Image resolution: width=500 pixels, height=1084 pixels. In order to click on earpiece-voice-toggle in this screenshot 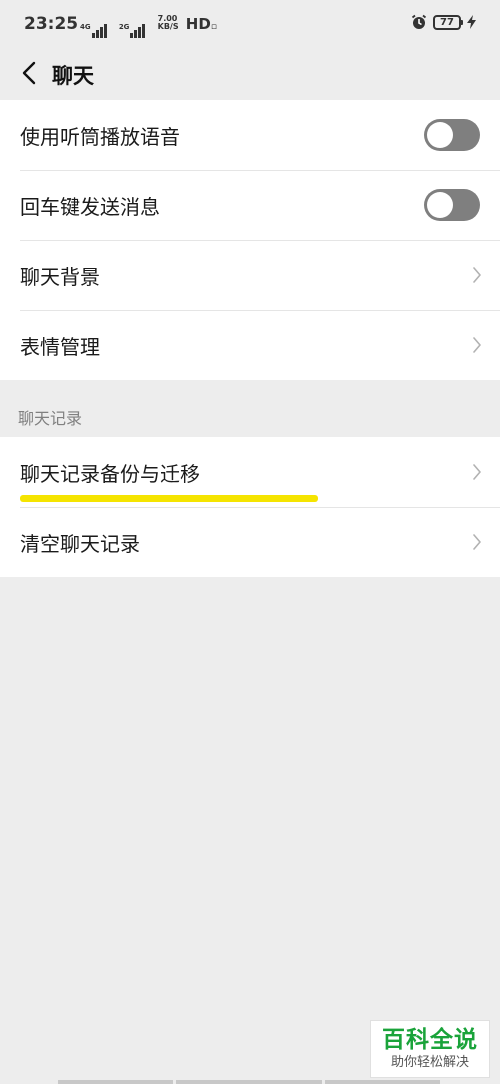, I will do `click(452, 135)`.